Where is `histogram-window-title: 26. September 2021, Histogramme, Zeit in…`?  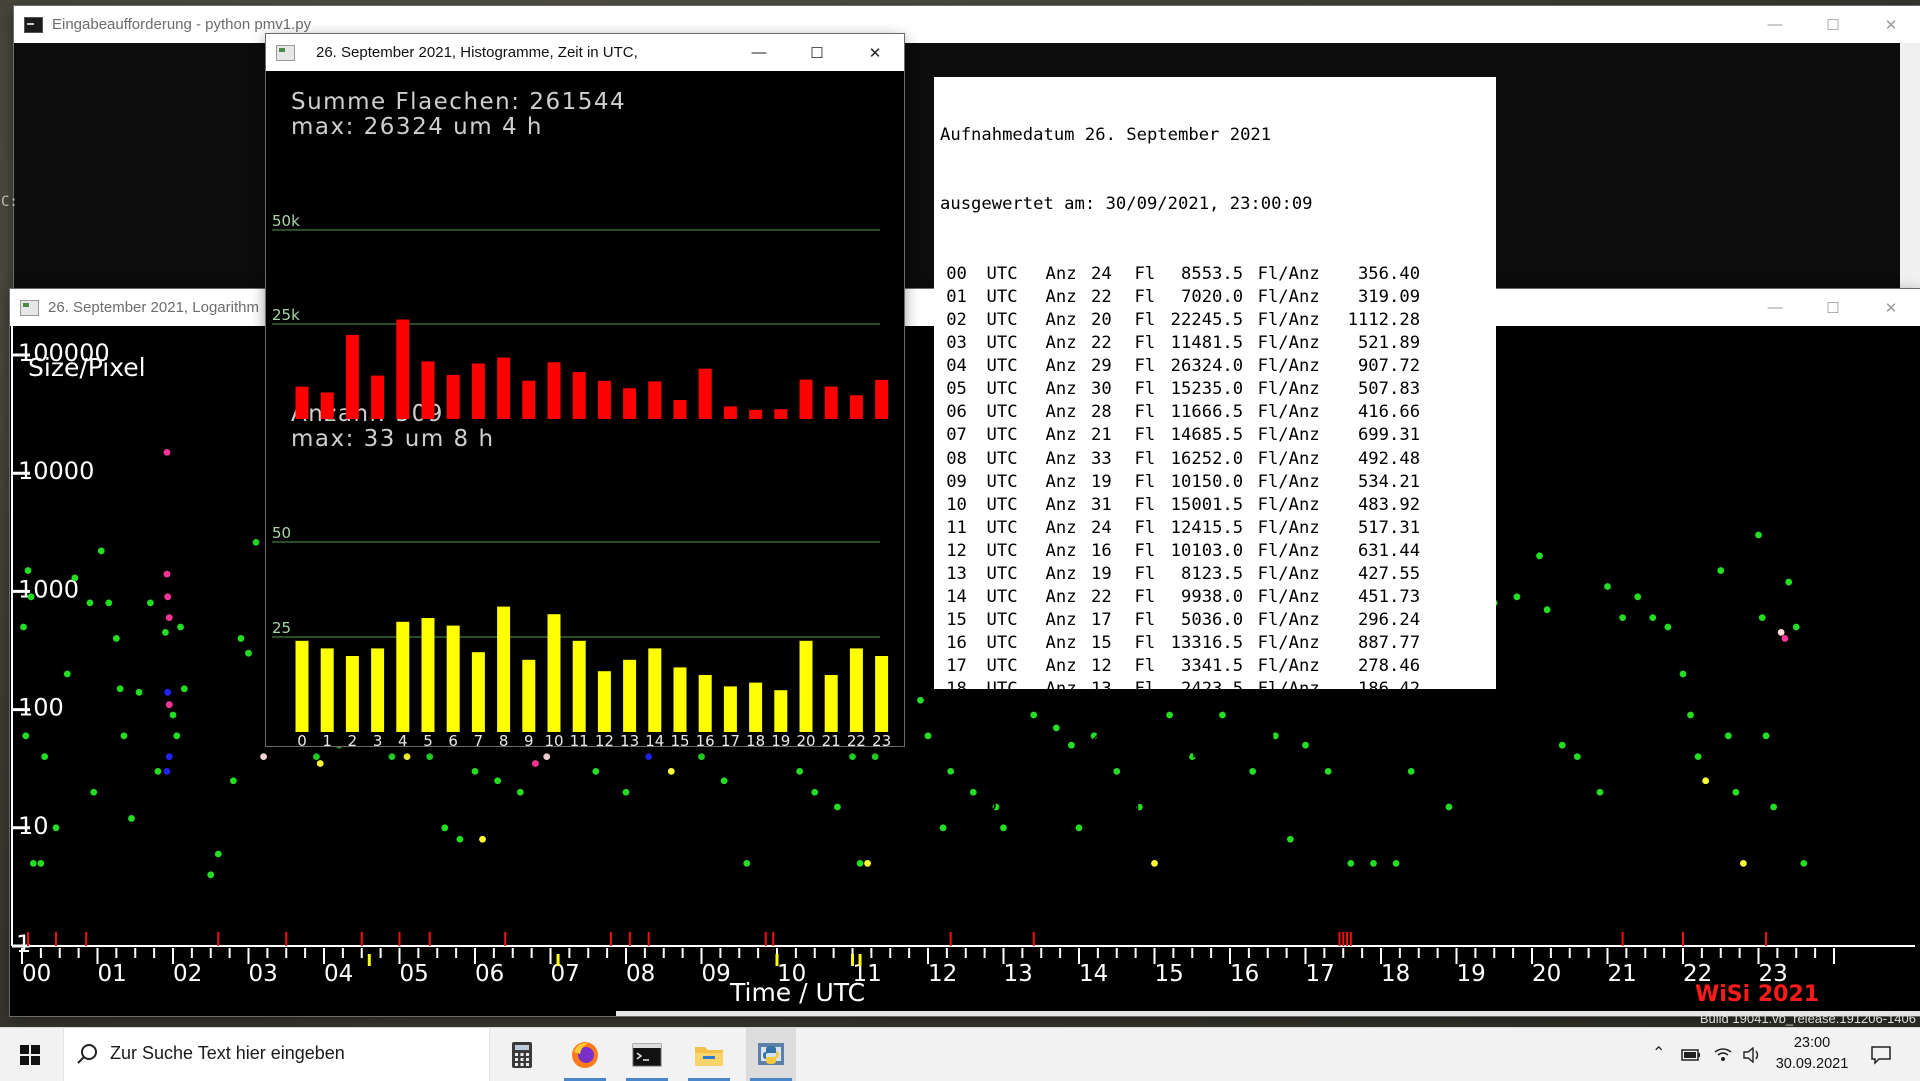
histogram-window-title: 26. September 2021, Histogramme, Zeit in… is located at coordinates (477, 52).